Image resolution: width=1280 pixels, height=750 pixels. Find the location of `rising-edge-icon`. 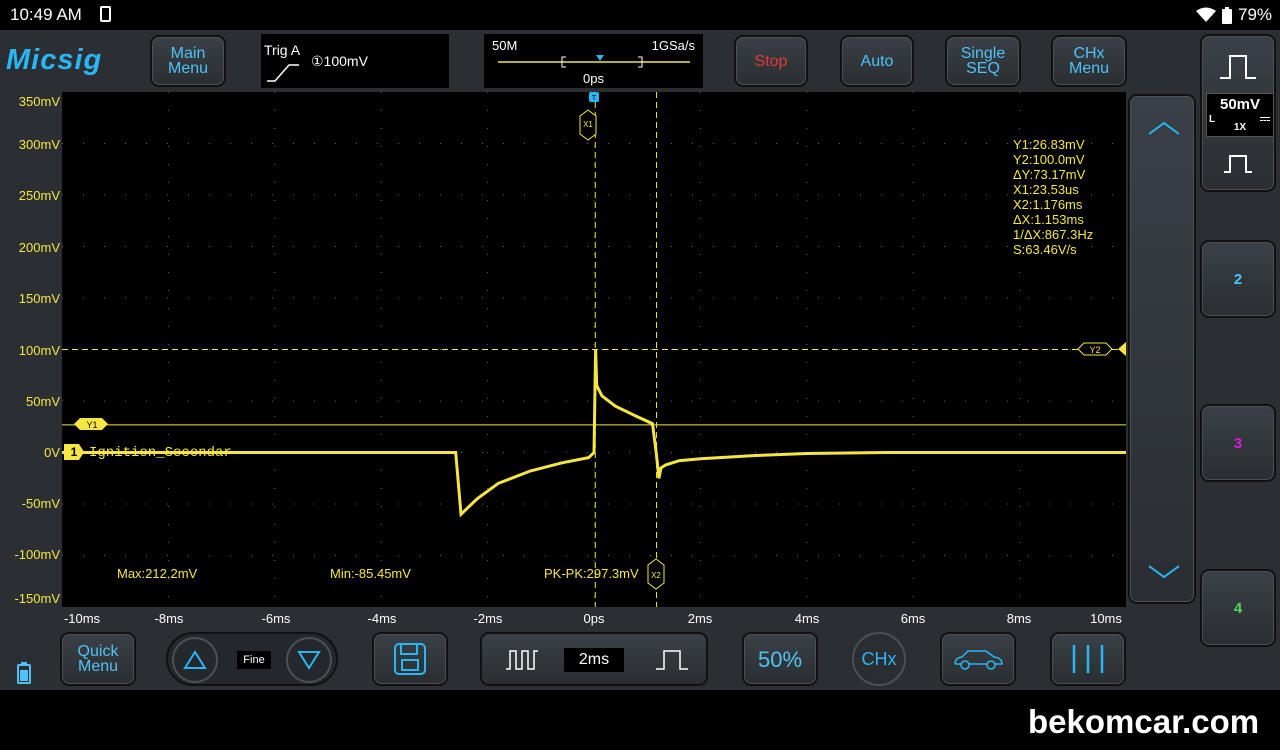

rising-edge-icon is located at coordinates (283, 73).